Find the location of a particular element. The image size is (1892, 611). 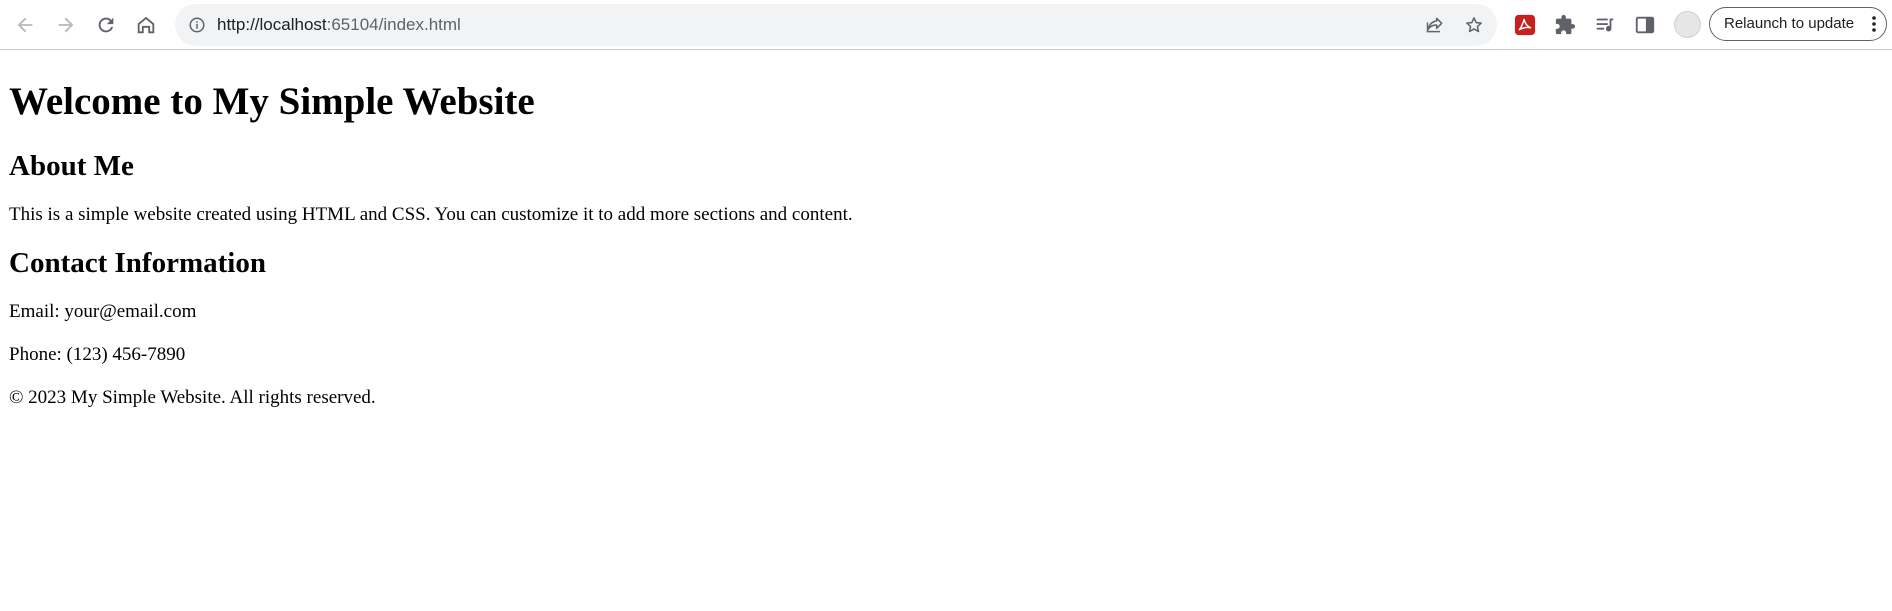

more-menu-icon is located at coordinates (1874, 24).